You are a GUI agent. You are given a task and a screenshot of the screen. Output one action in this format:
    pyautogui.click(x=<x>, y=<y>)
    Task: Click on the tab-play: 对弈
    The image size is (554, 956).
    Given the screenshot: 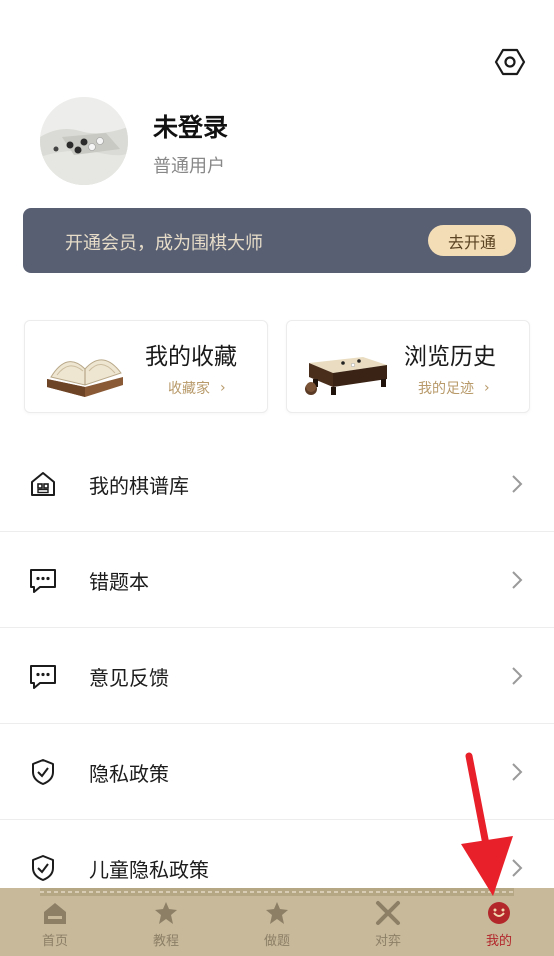 What is the action you would take?
    pyautogui.click(x=388, y=926)
    